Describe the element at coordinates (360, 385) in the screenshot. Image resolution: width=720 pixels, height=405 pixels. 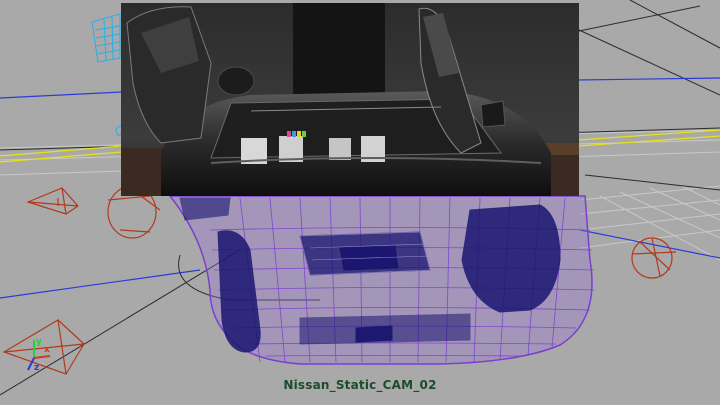
I see `camera-name-label: Nissan_Static_CAM_02` at that location.